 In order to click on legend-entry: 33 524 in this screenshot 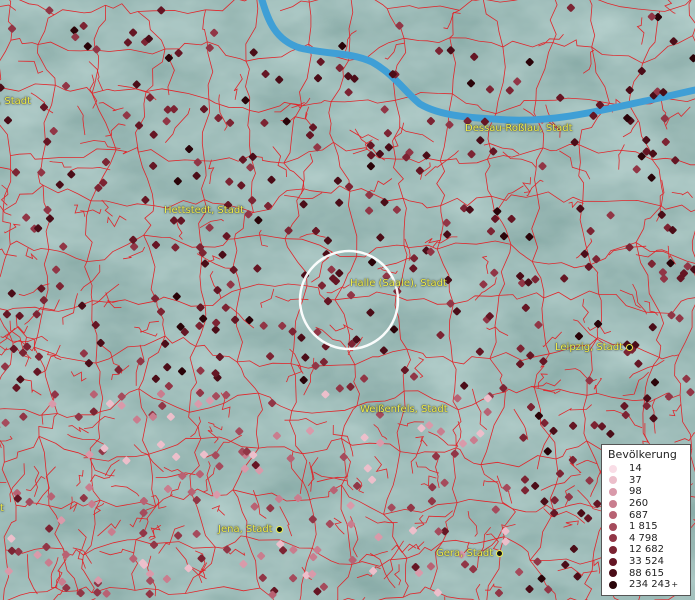, I will do `click(646, 562)`.